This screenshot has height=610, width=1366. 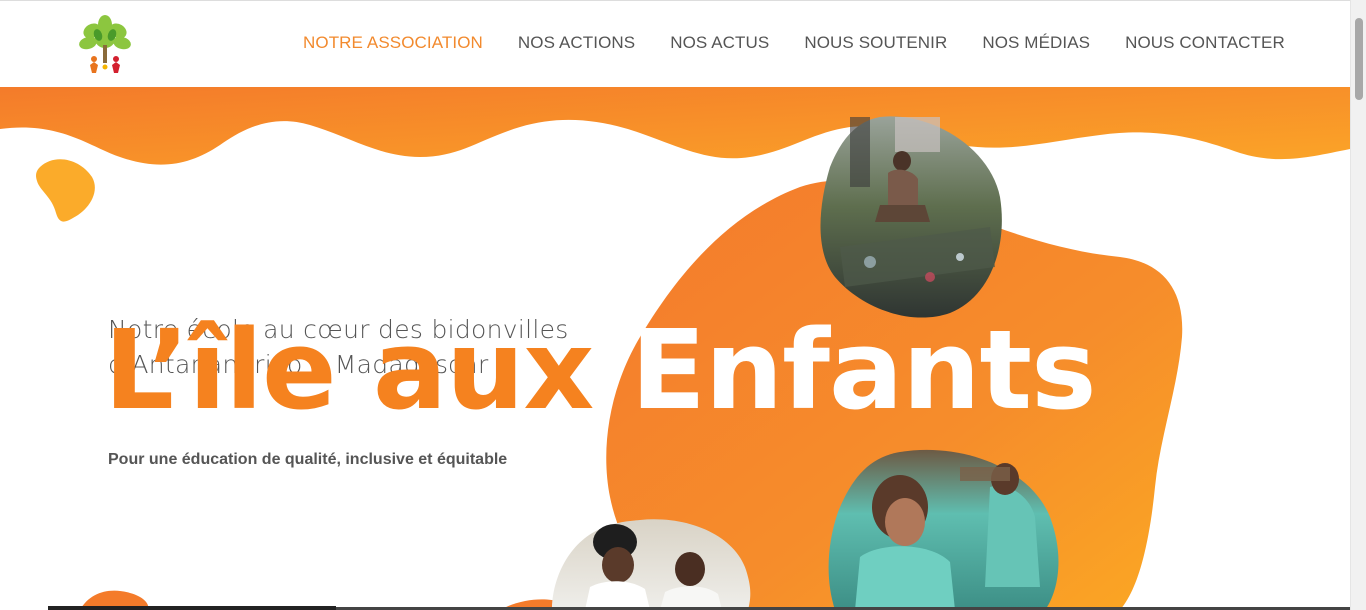 I want to click on nav-item-nos-actus: NOS ACTUS, so click(x=719, y=43).